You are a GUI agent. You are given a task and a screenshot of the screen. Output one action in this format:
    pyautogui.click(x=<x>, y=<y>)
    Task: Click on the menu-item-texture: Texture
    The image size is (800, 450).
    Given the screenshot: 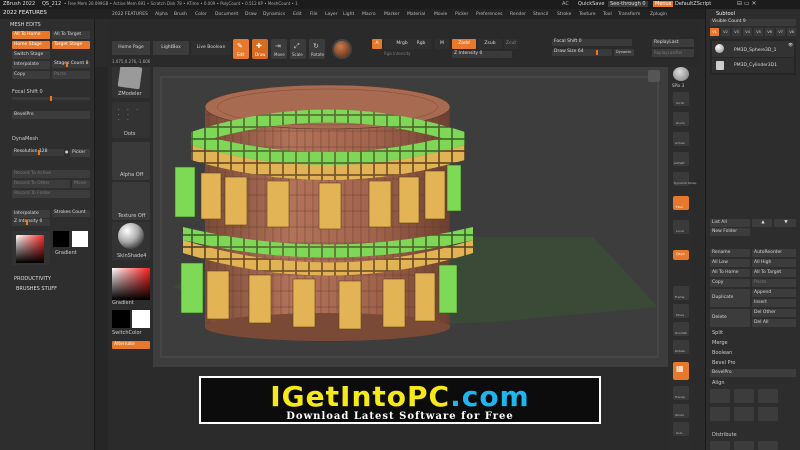 What is the action you would take?
    pyautogui.click(x=587, y=14)
    